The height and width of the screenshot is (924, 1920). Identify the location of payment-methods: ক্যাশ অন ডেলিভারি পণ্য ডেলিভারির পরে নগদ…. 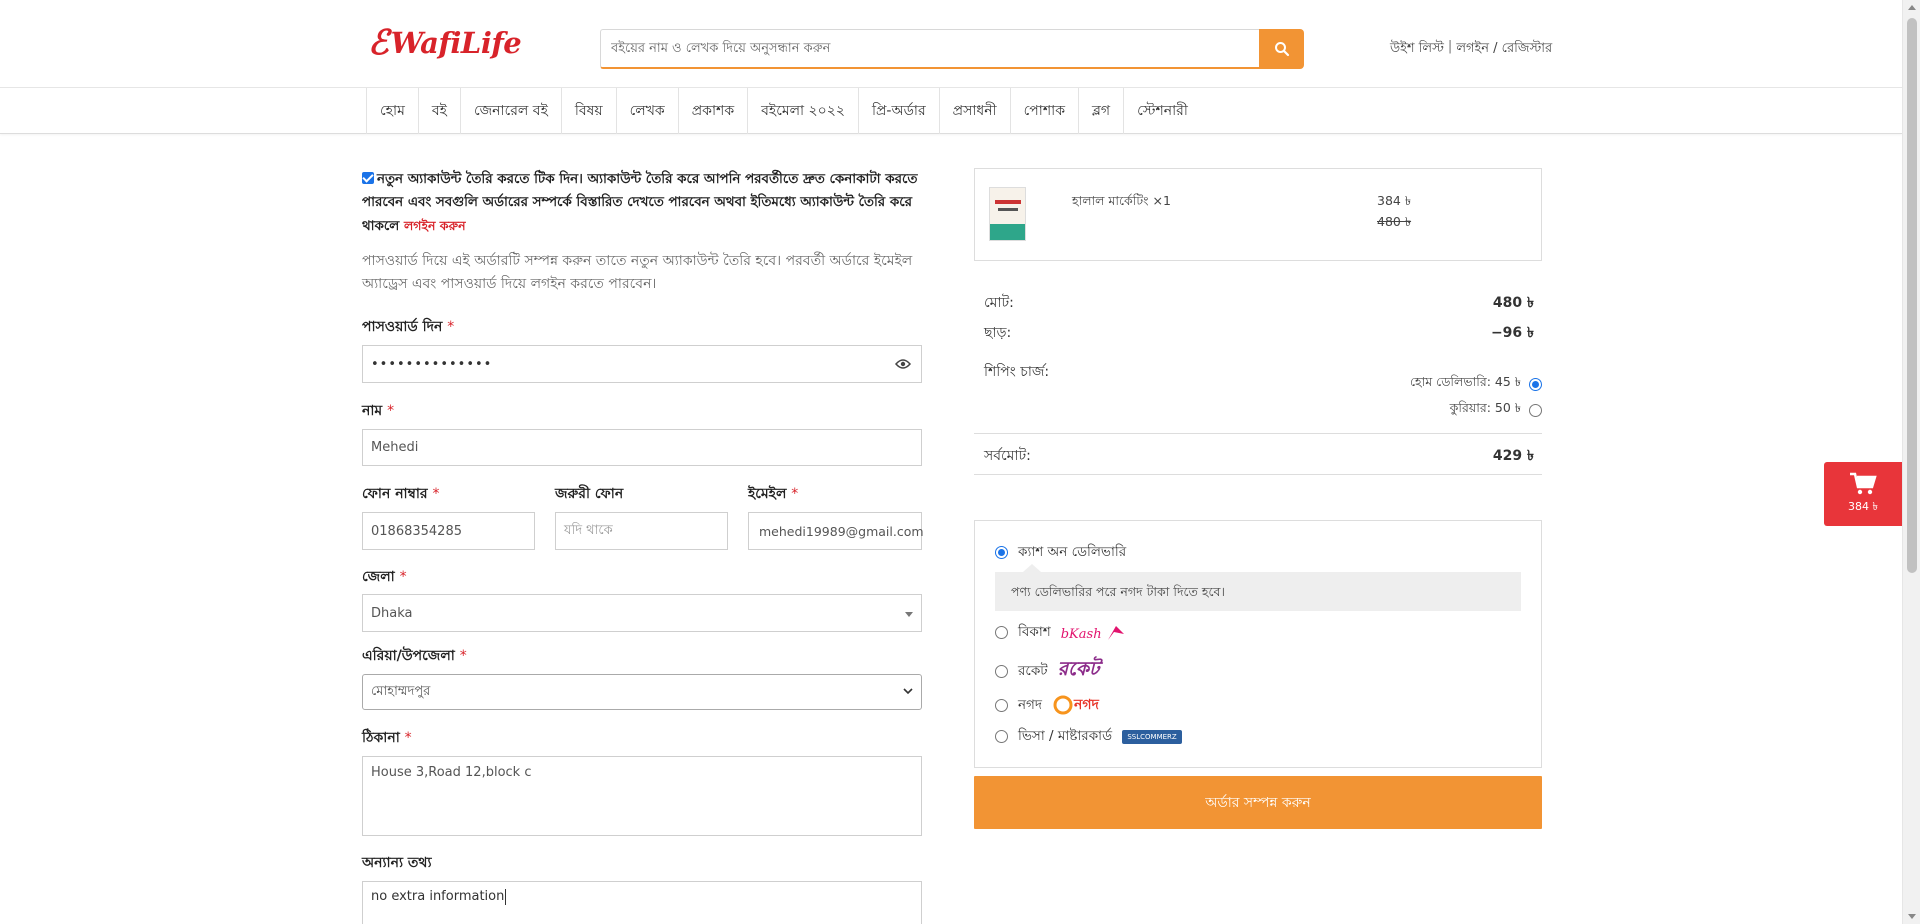
(1258, 644).